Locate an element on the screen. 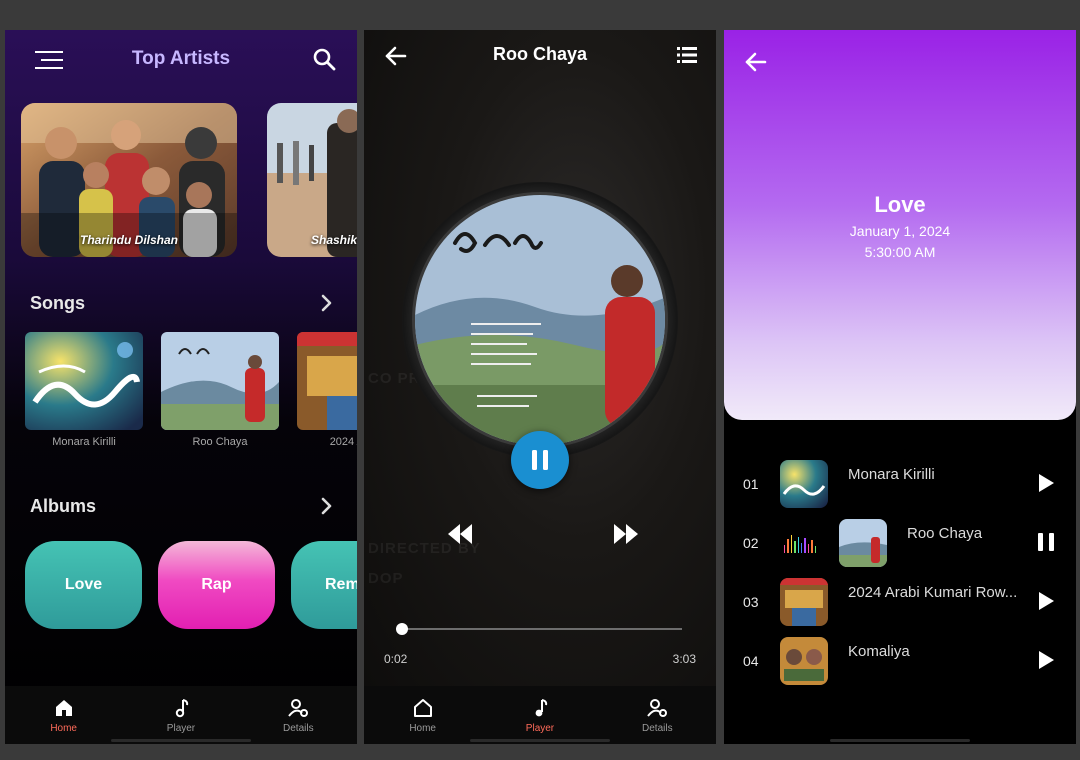 The image size is (1080, 760). background-decor: DOP is located at coordinates (386, 578).